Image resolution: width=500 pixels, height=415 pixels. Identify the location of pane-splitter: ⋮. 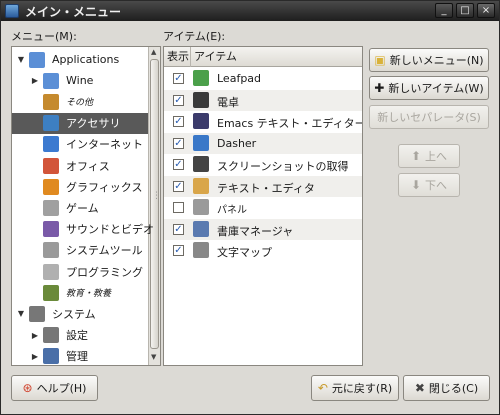
(156, 196).